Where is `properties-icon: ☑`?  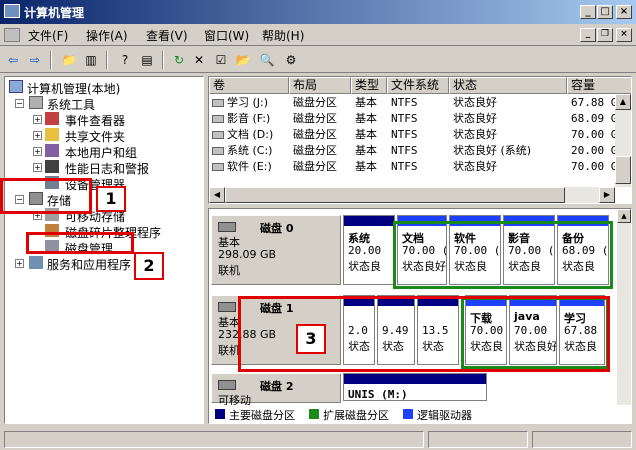
properties-icon: ☑ is located at coordinates (221, 60).